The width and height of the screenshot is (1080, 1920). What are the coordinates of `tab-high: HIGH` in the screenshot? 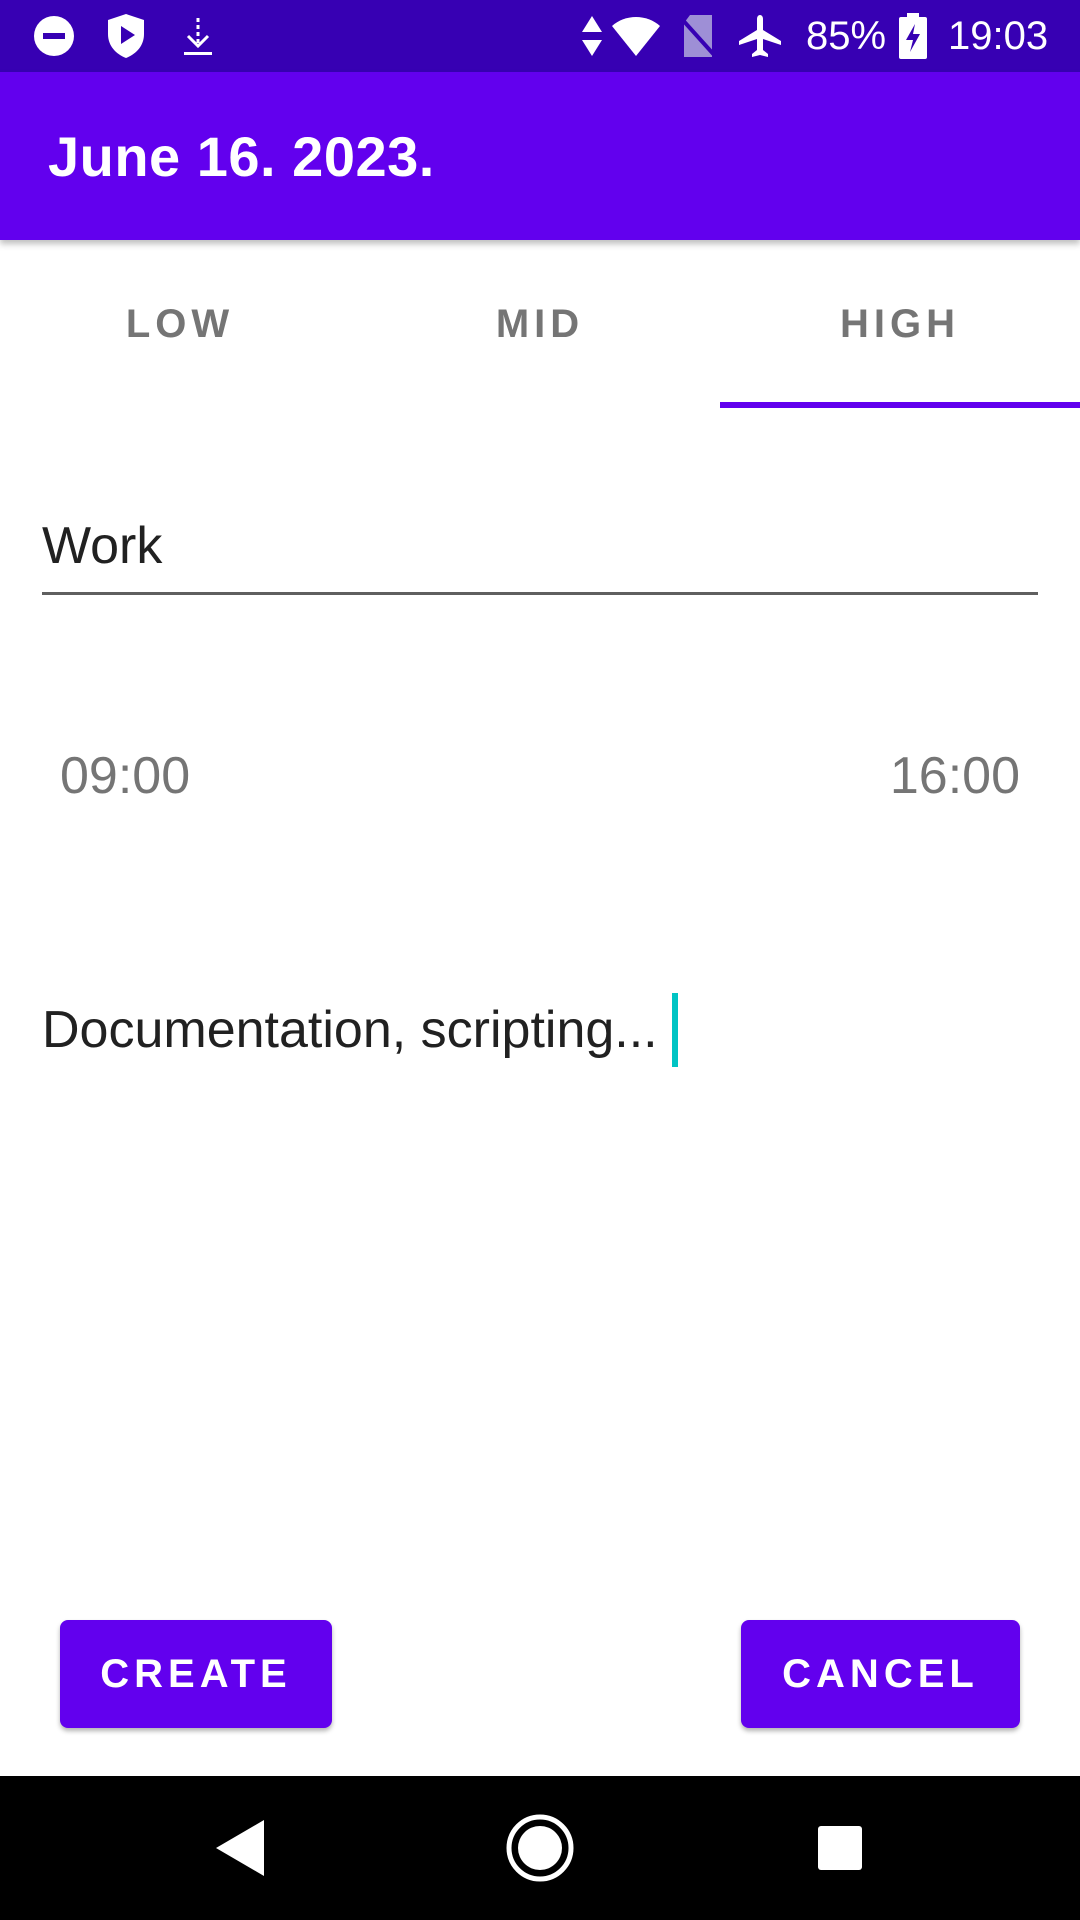 It's located at (900, 324).